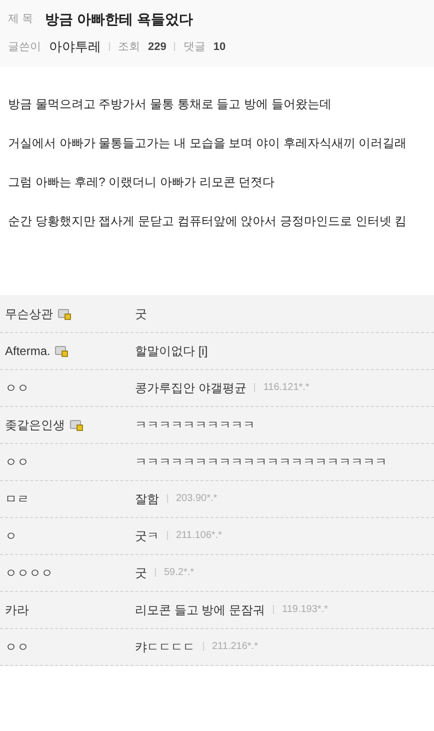 The image size is (434, 731). I want to click on comment-nickname: ㅁㄹ, so click(17, 499).